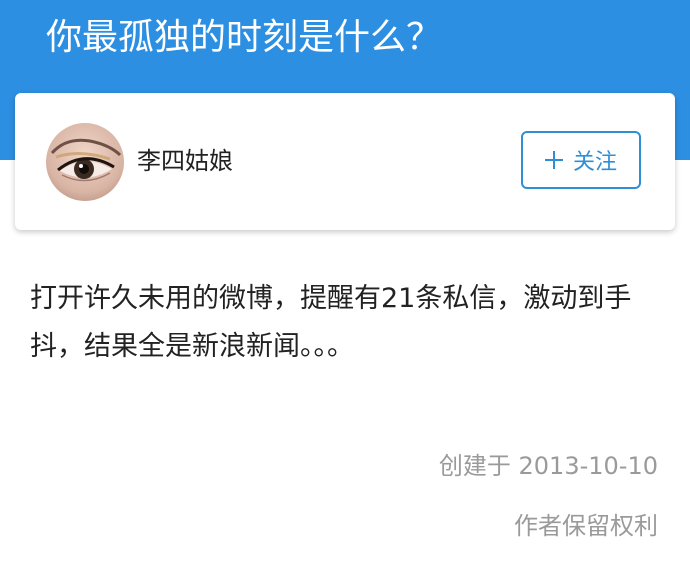 The width and height of the screenshot is (690, 570). I want to click on avatar-image, so click(85, 162).